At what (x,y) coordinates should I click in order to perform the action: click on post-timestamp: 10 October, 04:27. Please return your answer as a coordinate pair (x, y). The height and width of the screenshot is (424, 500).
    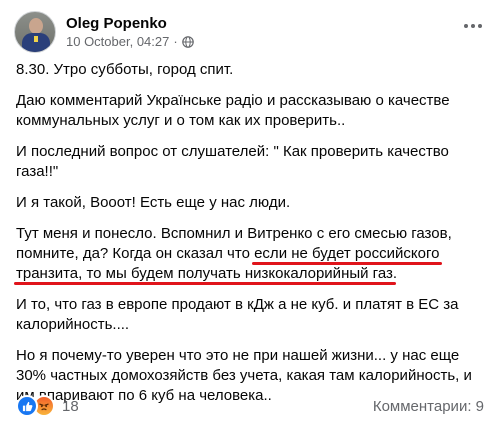
    Looking at the image, I should click on (117, 42).